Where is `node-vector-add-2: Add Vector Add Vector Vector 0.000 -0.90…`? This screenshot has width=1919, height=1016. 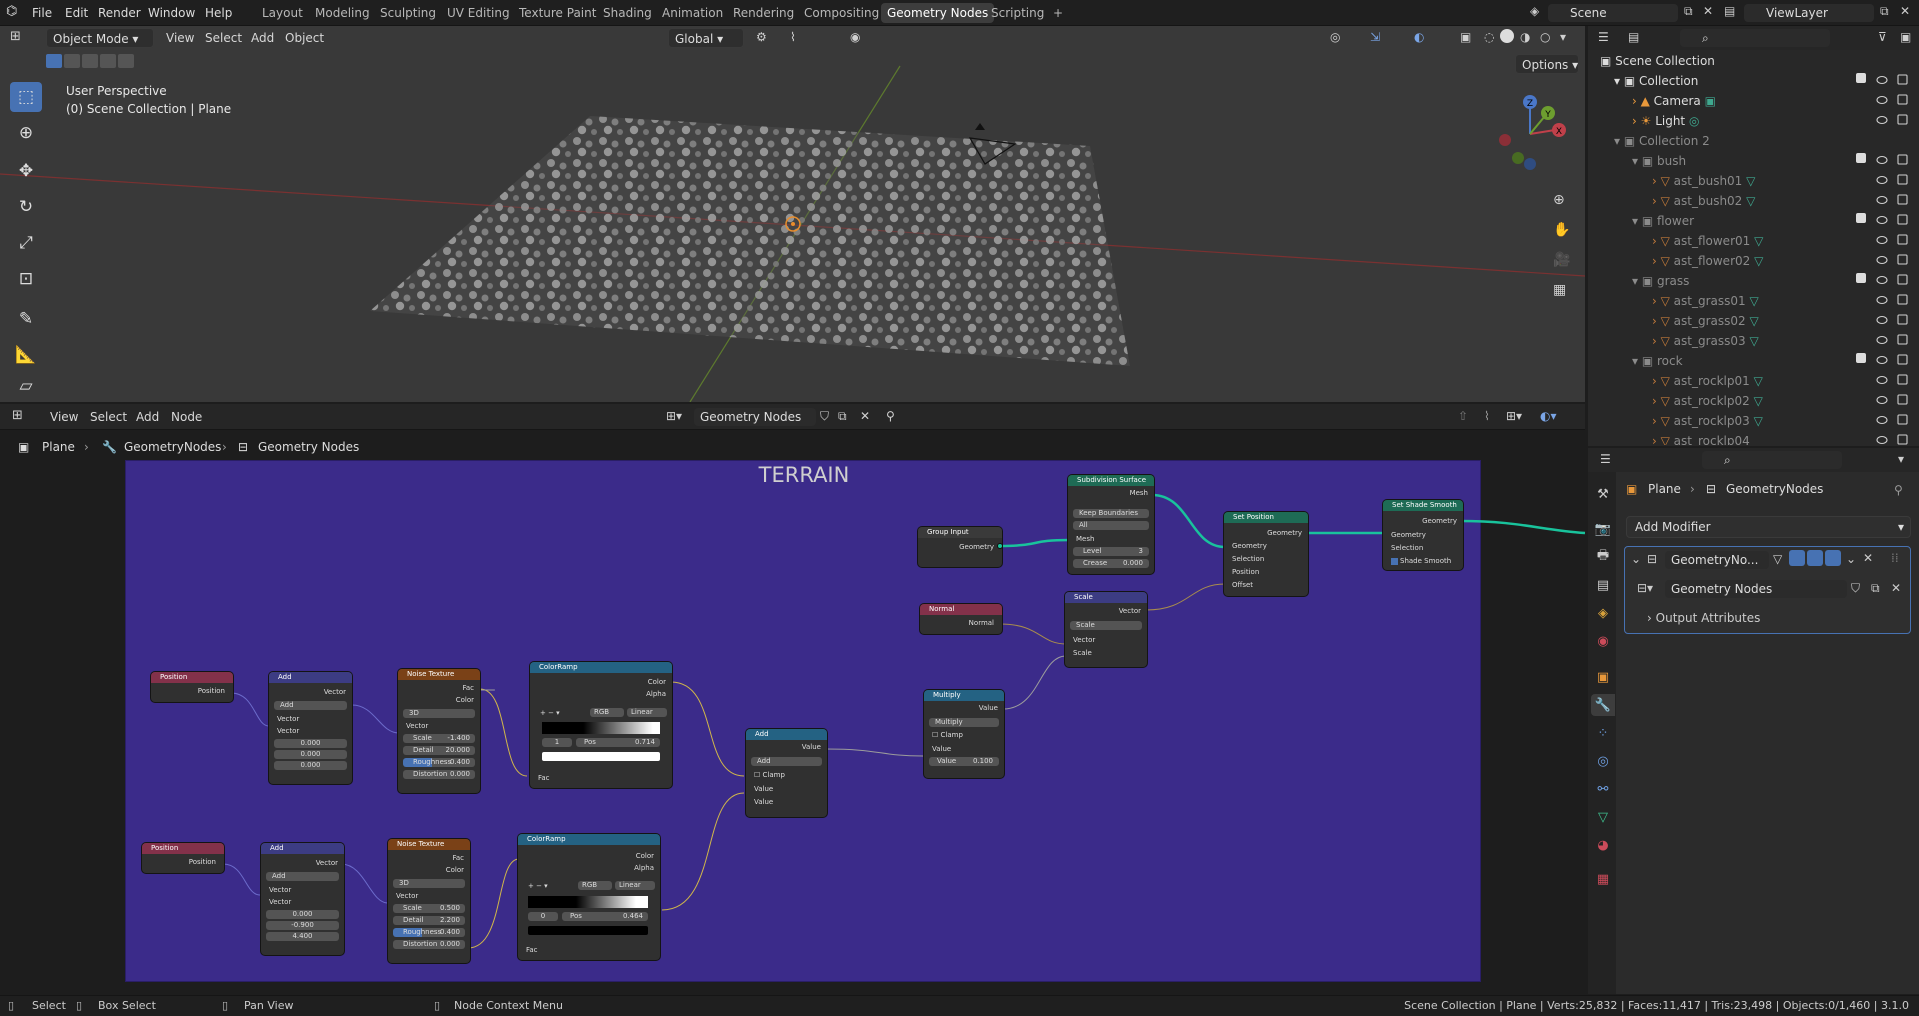 node-vector-add-2: Add Vector Add Vector Vector 0.000 -0.90… is located at coordinates (302, 899).